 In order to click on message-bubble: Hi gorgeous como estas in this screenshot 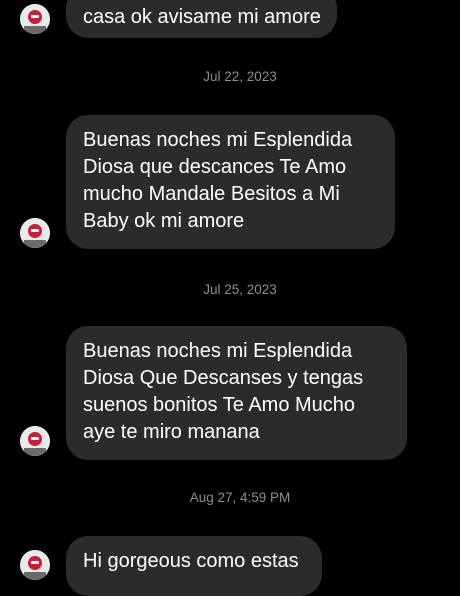, I will do `click(194, 566)`.